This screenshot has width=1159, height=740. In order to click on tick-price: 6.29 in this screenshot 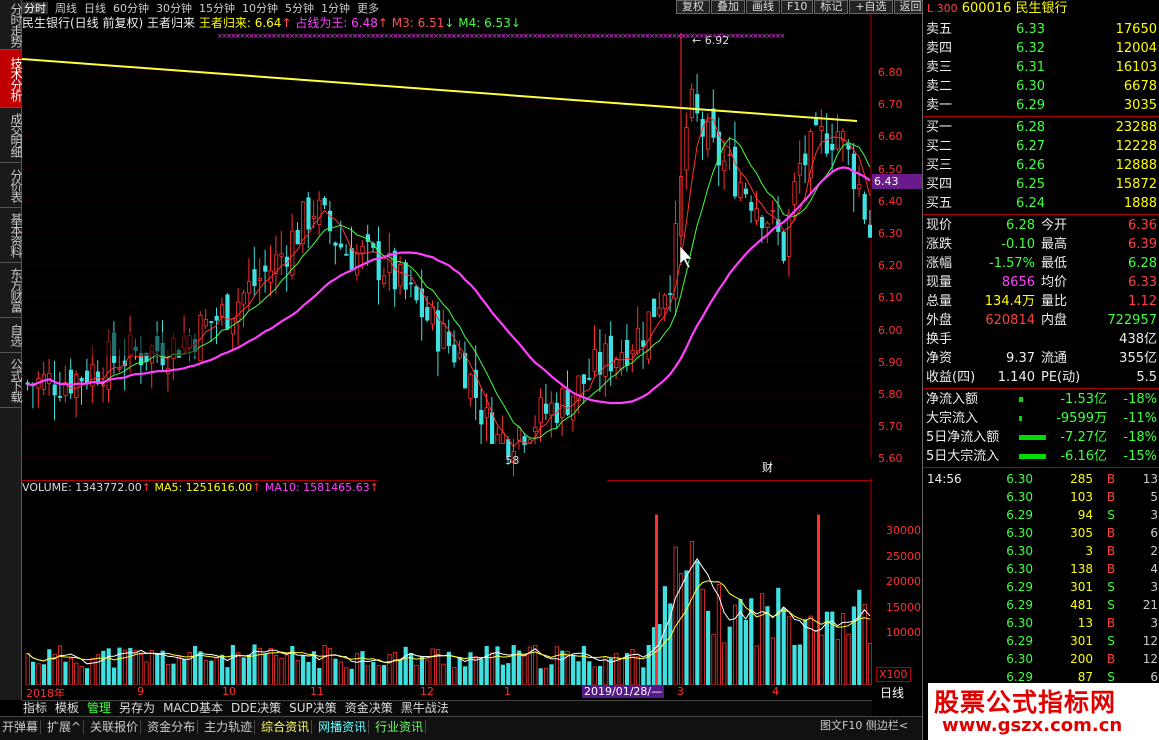, I will do `click(1019, 587)`.